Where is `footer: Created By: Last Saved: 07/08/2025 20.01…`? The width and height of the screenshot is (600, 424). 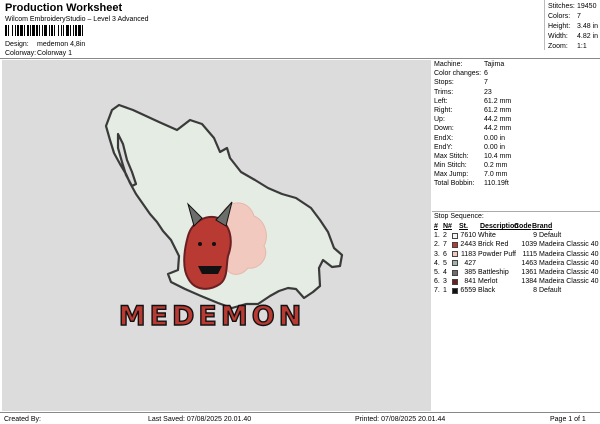 footer: Created By: Last Saved: 07/08/2025 20.01… is located at coordinates (300, 418).